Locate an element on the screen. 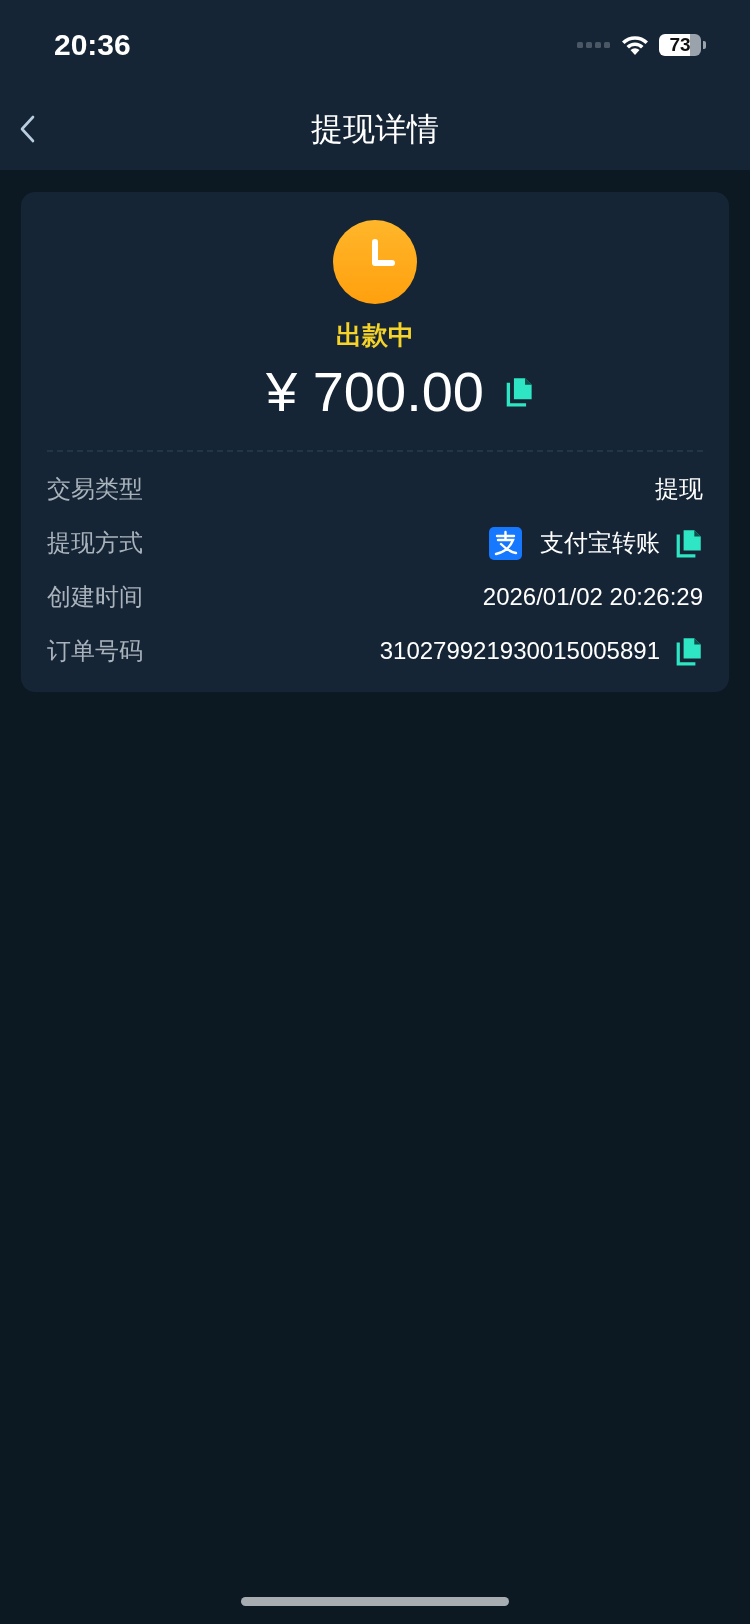 This screenshot has width=750, height=1624. signal-icon is located at coordinates (594, 45).